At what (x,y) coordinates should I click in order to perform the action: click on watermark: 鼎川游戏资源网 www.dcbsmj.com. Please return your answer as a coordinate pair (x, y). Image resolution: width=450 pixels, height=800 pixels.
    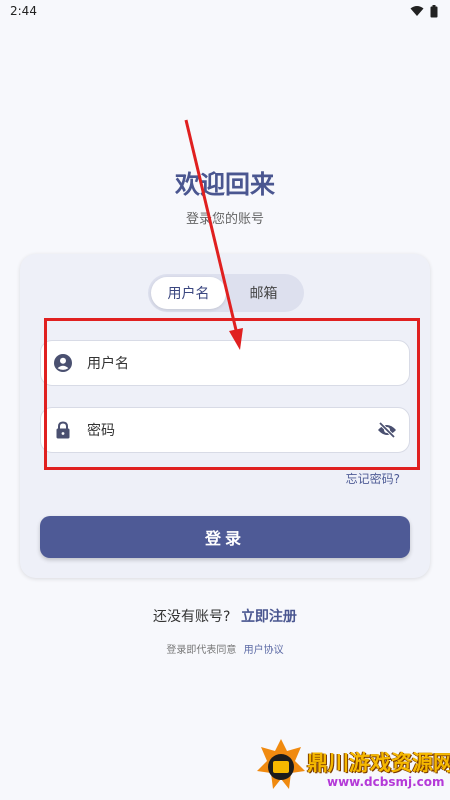
    Looking at the image, I should click on (352, 767).